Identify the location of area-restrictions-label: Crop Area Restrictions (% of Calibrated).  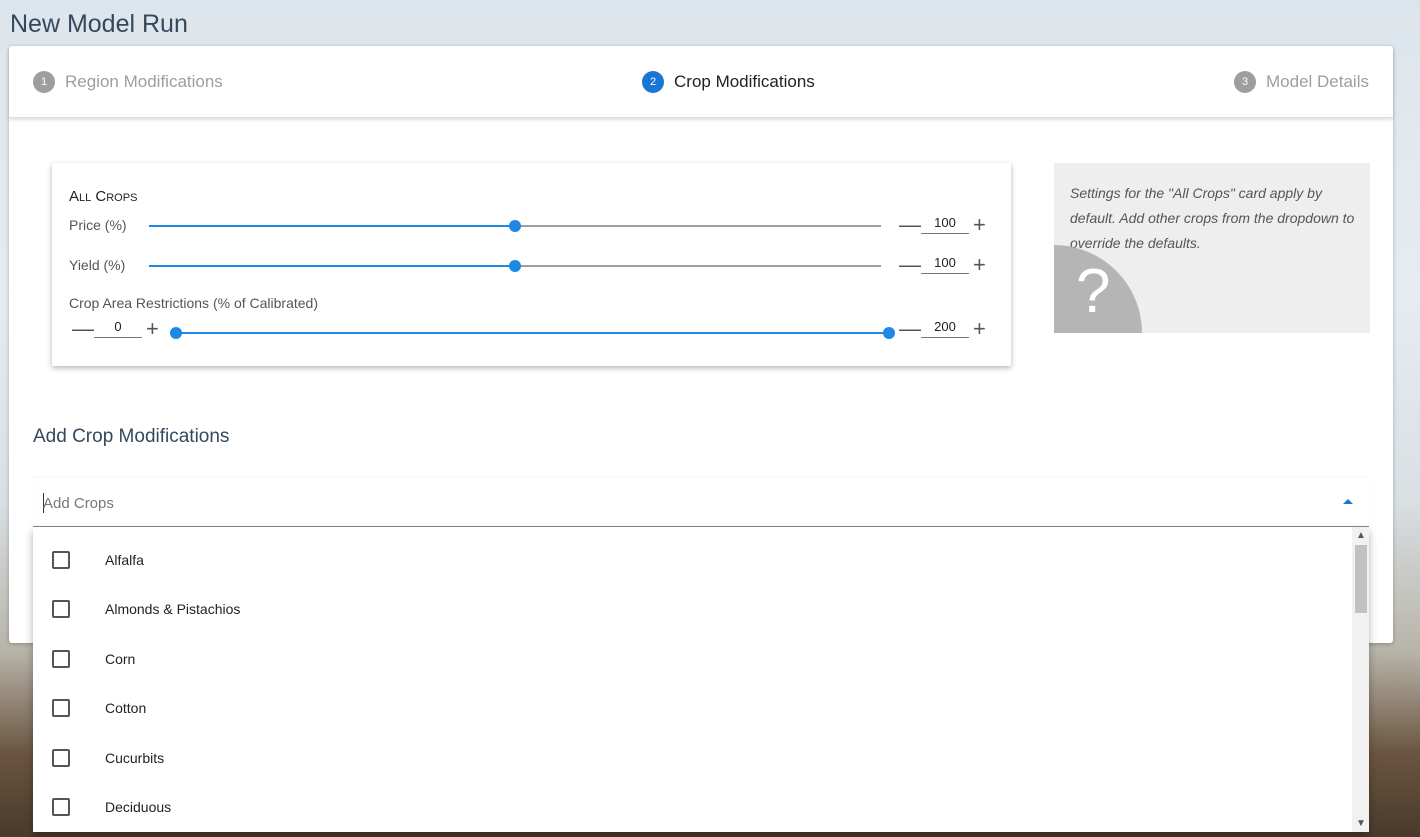
(193, 303).